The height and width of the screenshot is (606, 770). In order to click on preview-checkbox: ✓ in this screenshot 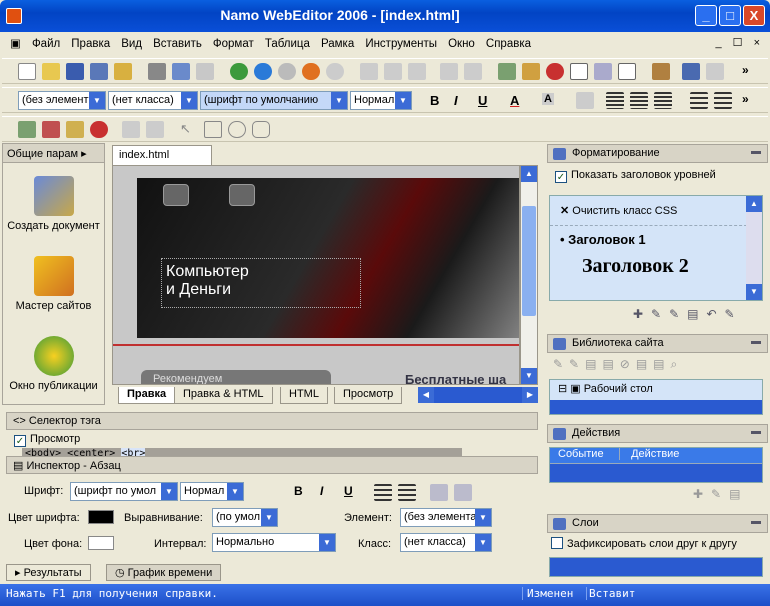, I will do `click(20, 441)`.